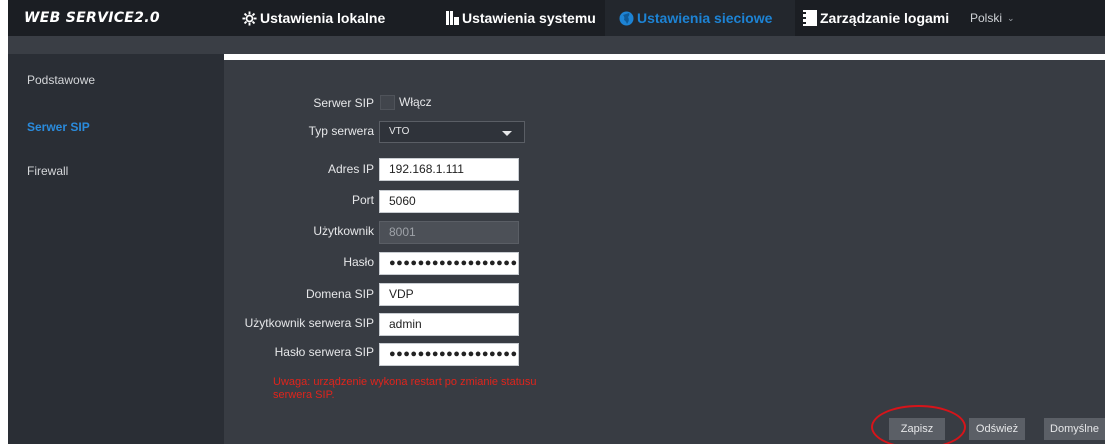 The width and height of the screenshot is (1105, 444). Describe the element at coordinates (343, 231) in the screenshot. I see `user-label: Użytkownik` at that location.